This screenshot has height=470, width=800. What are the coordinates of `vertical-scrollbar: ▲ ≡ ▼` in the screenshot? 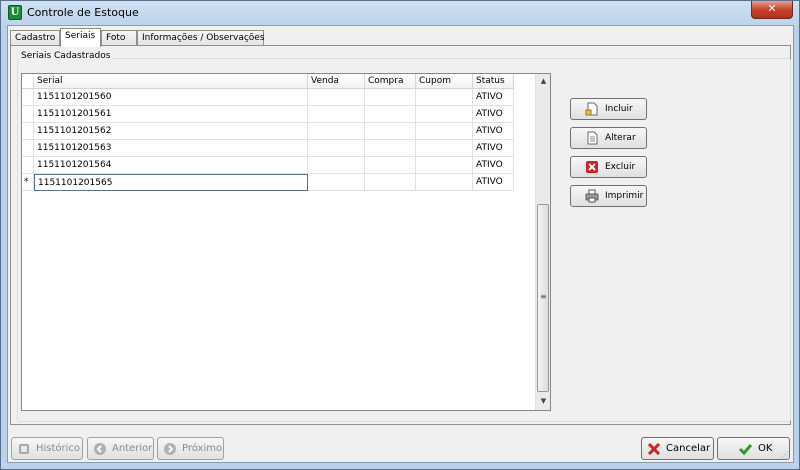 It's located at (542, 242).